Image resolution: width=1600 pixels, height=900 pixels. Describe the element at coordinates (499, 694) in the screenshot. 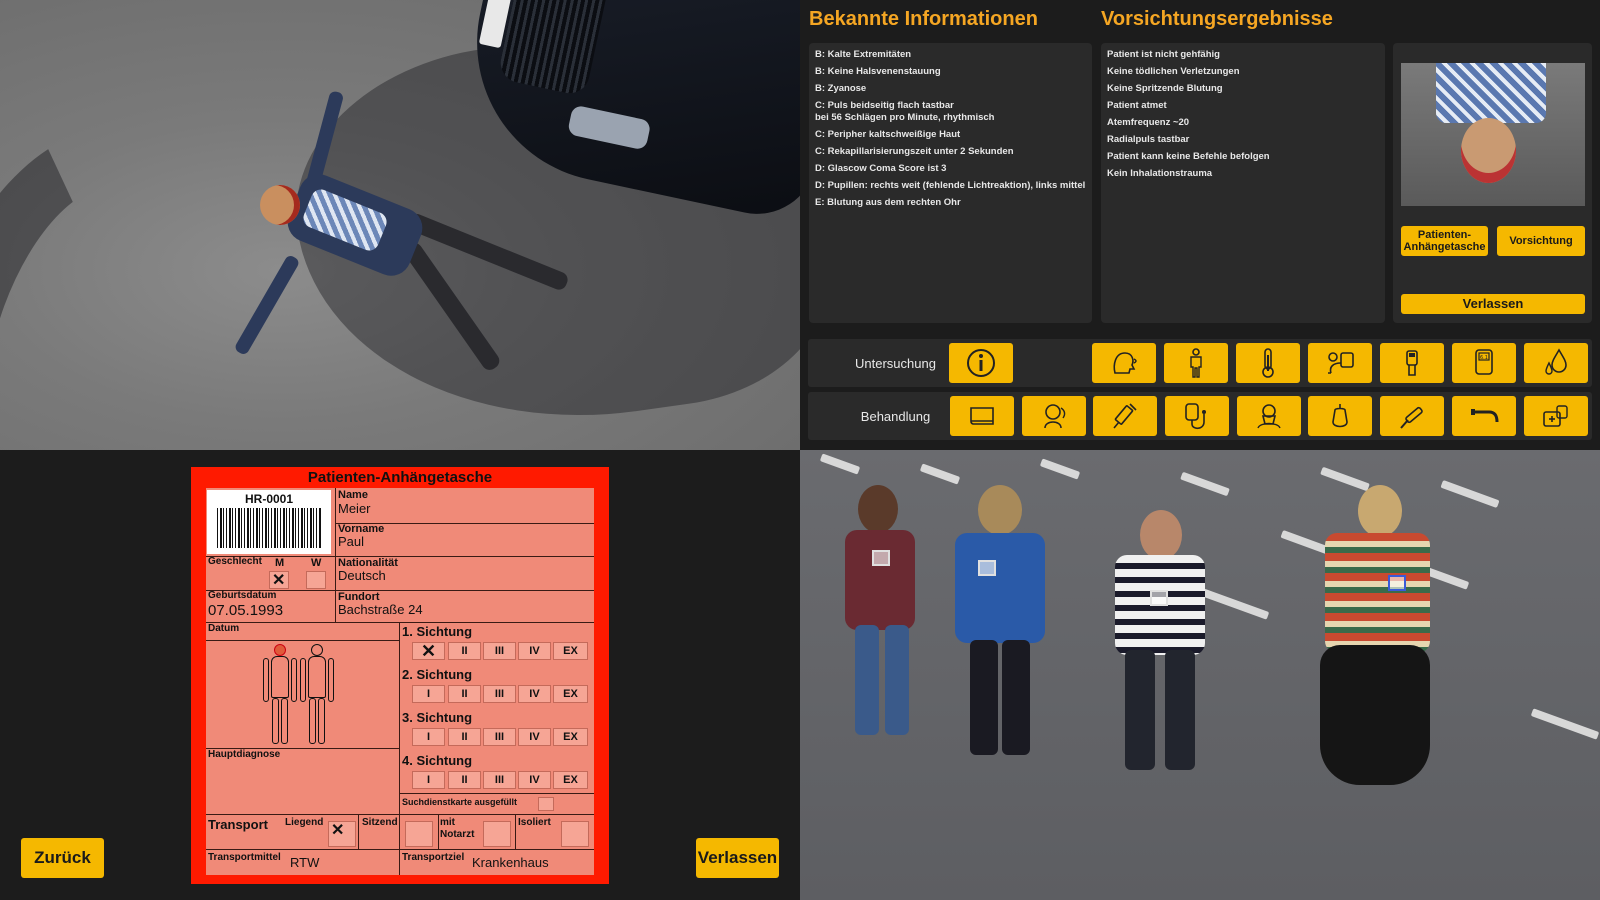

I see `sighting-2-cat-iii: III` at that location.